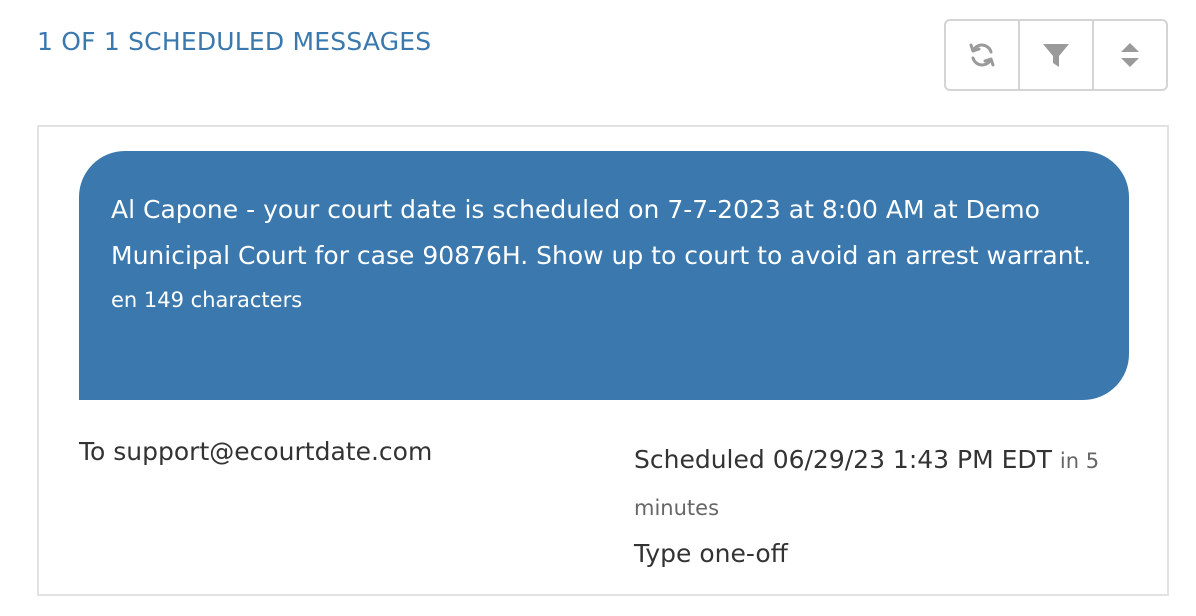 Image resolution: width=1196 pixels, height=616 pixels. Describe the element at coordinates (843, 459) in the screenshot. I see `scheduled-label: Scheduled 06/29/23 1:43 PM EDT` at that location.